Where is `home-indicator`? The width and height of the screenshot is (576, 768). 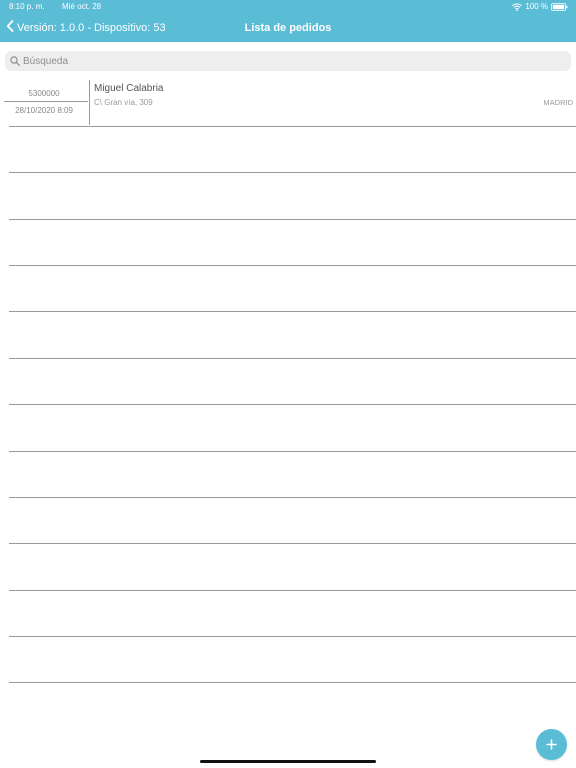 home-indicator is located at coordinates (288, 761).